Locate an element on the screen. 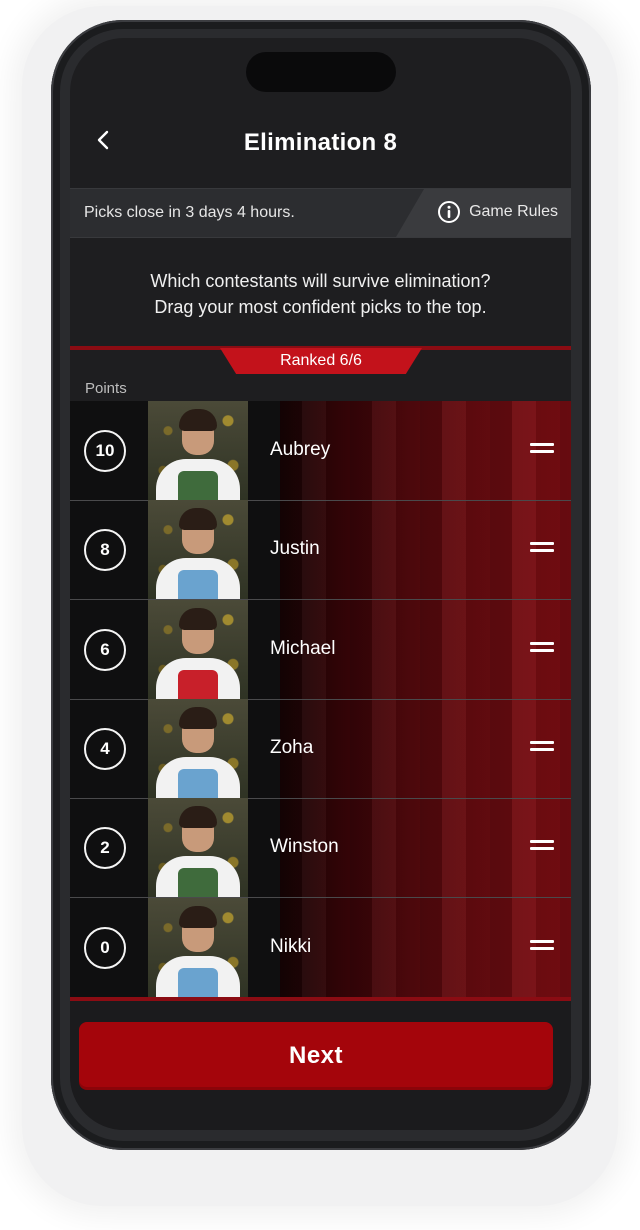 The image size is (640, 1230). game-rules-button: Game Rules is located at coordinates (497, 212).